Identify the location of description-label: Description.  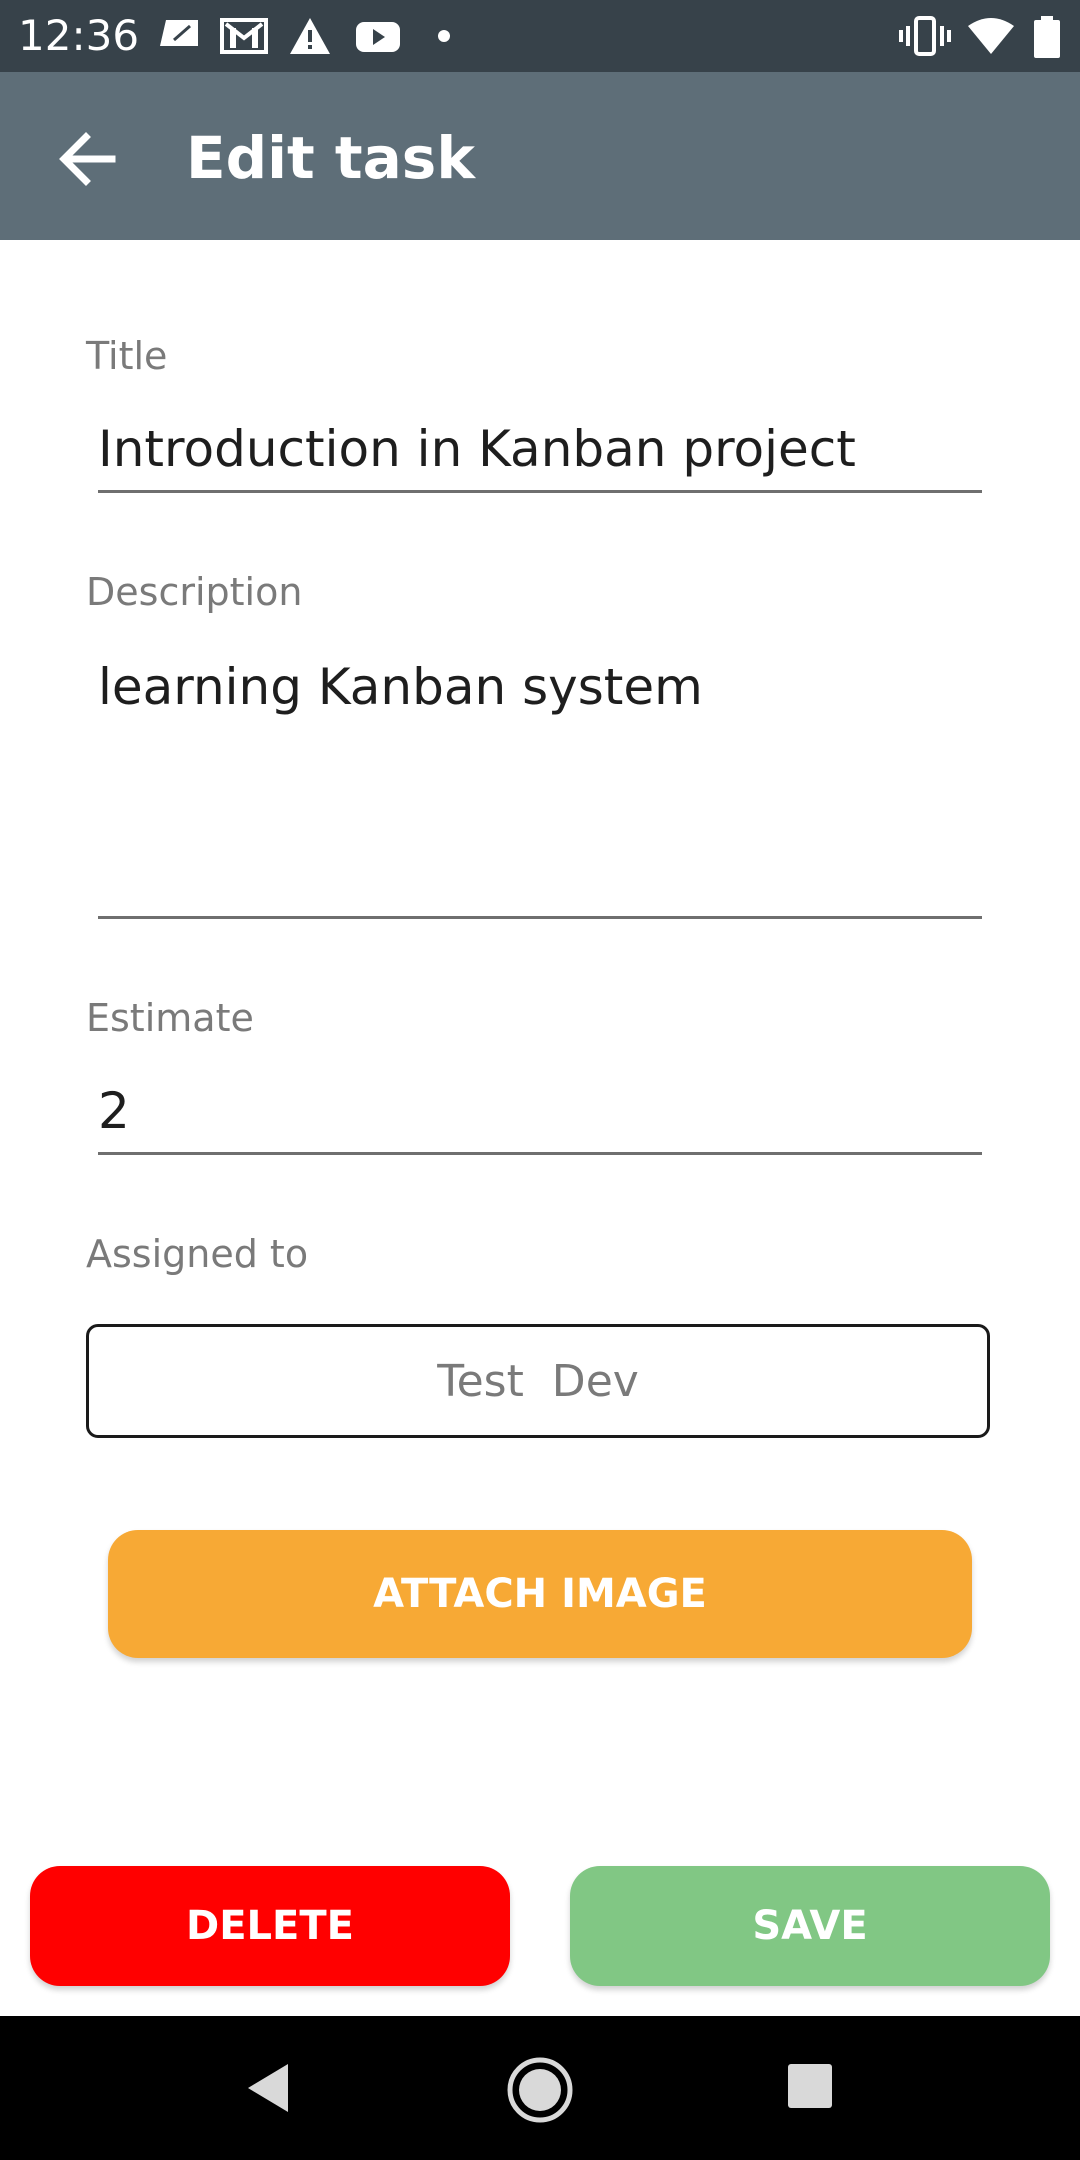
(194, 592).